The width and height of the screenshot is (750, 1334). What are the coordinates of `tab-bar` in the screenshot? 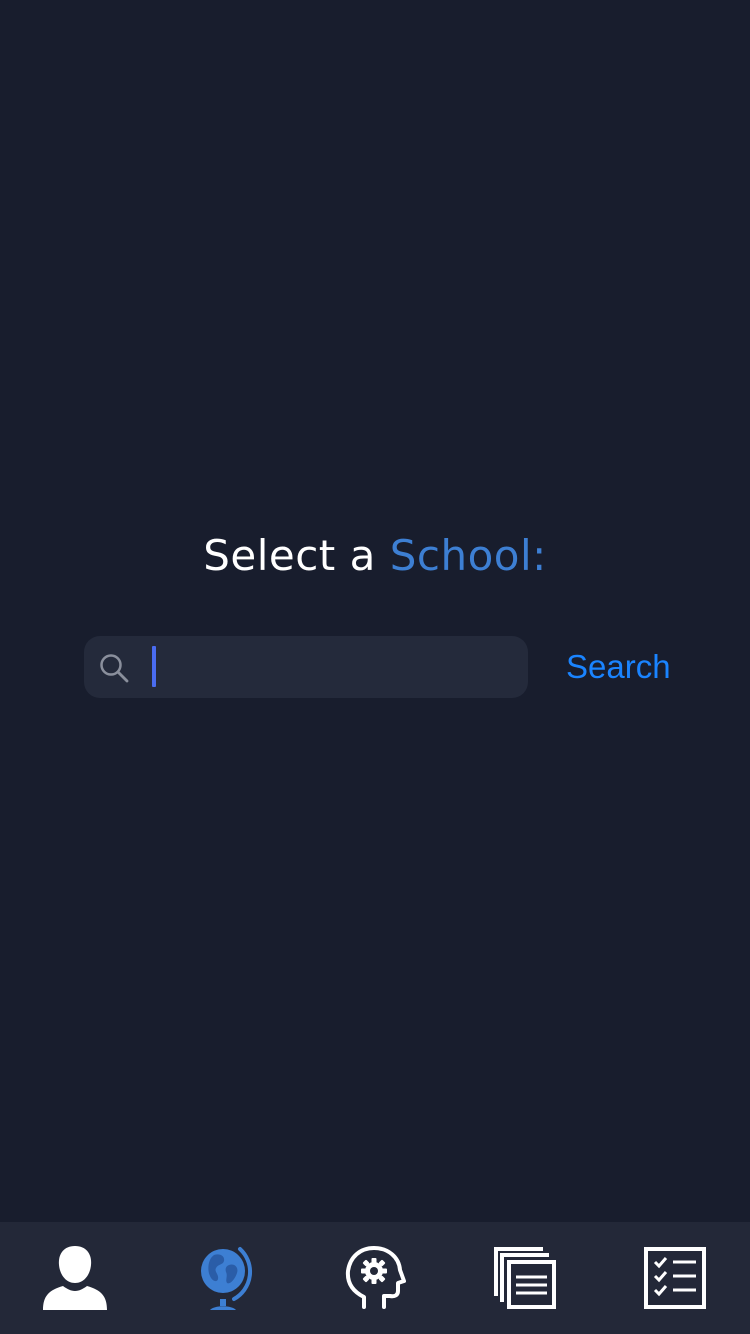 It's located at (375, 1278).